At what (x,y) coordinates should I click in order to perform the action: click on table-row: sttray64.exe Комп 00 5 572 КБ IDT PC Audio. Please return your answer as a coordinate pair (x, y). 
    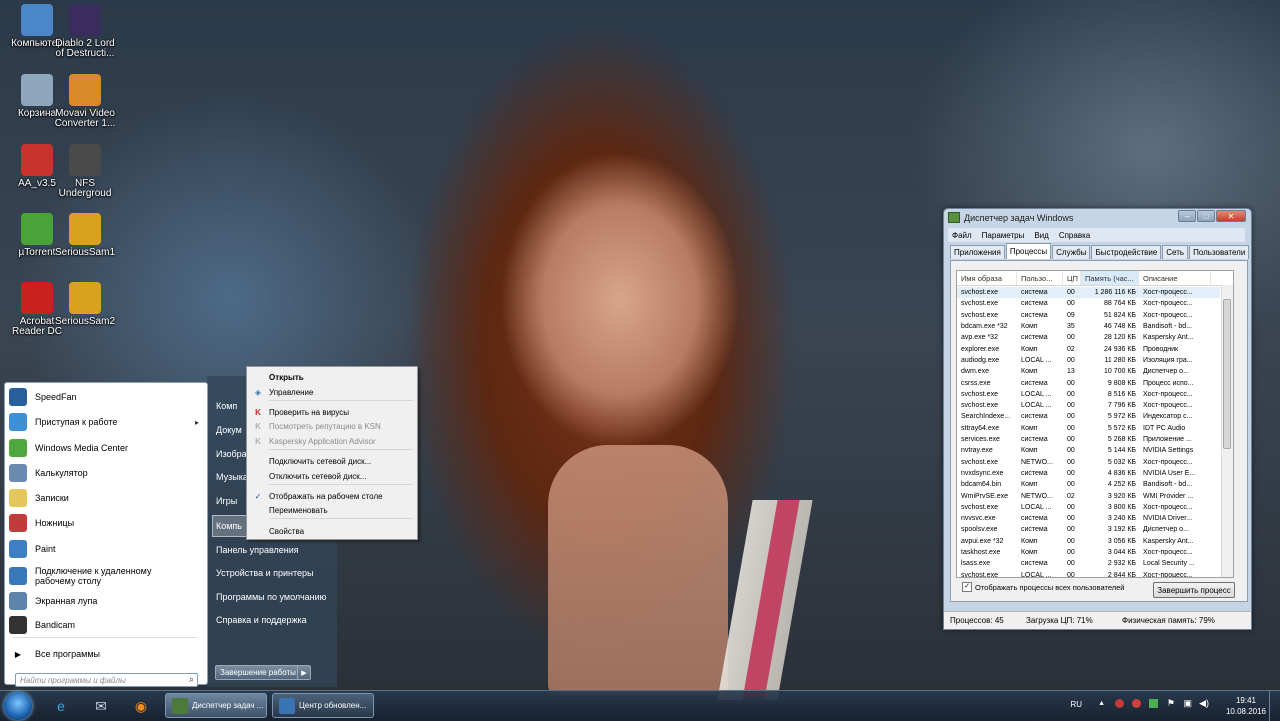
    Looking at the image, I should click on (1088, 428).